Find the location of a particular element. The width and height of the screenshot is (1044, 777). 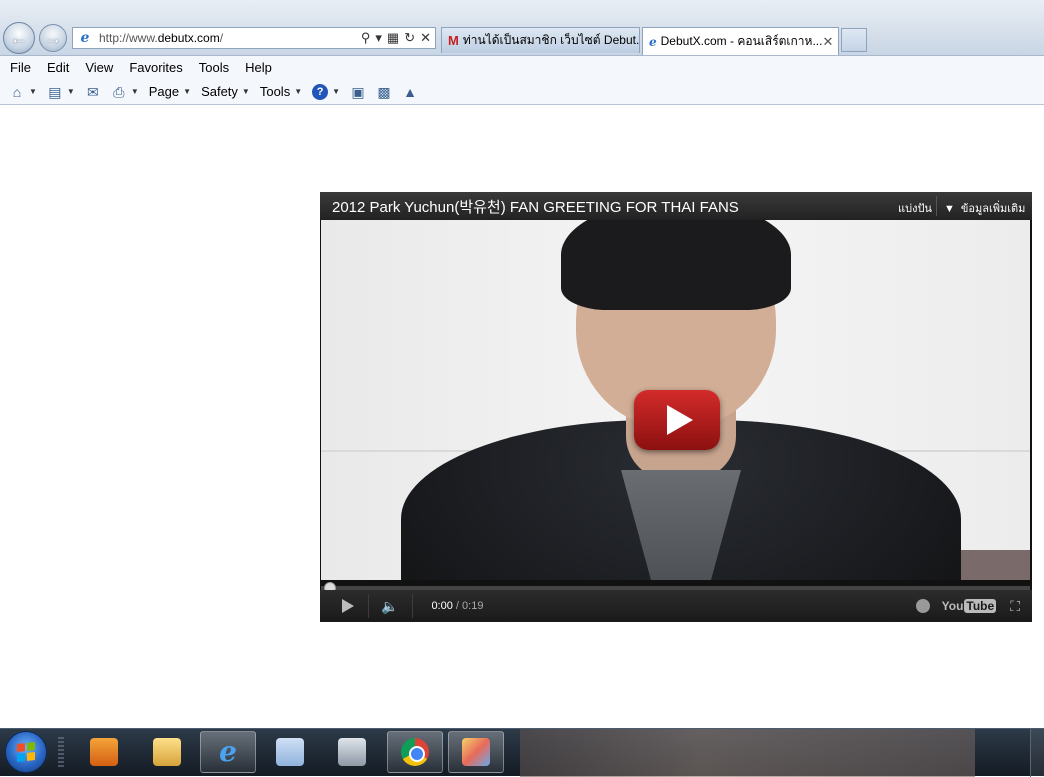

watch-later-icon is located at coordinates (922, 606).